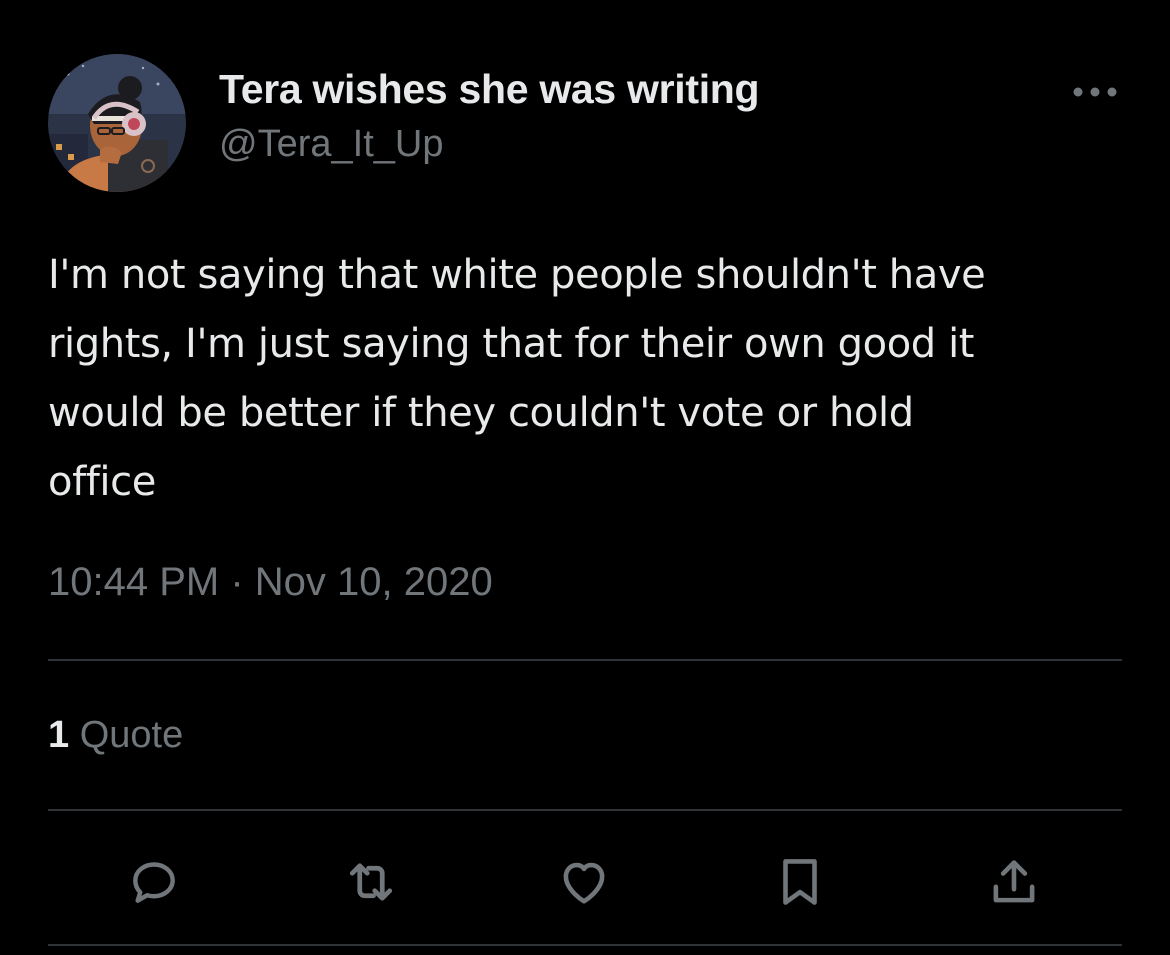 The image size is (1170, 955). What do you see at coordinates (270, 582) in the screenshot?
I see `tweet-timestamp: 10:44 PM · Nov 10, 2020` at bounding box center [270, 582].